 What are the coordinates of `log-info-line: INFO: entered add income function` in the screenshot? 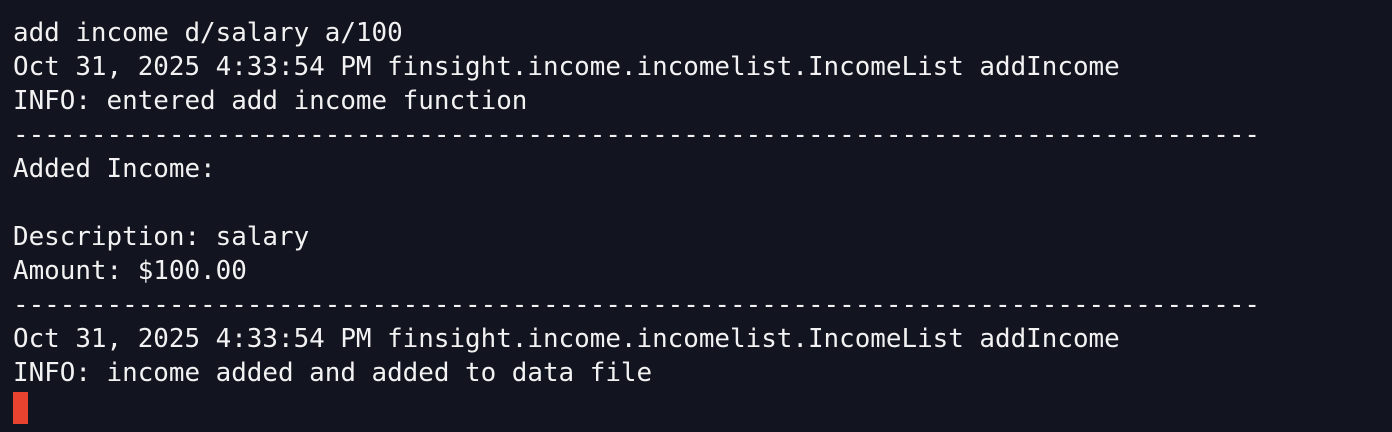 It's located at (270, 101).